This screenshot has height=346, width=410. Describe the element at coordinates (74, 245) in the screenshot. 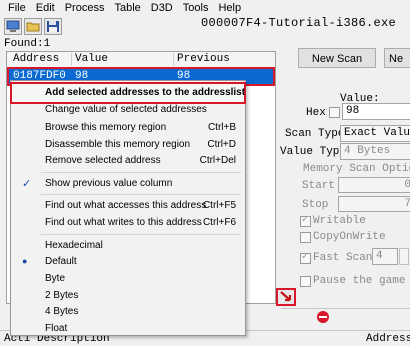

I see `menu-item-label: Hexadecimal` at that location.